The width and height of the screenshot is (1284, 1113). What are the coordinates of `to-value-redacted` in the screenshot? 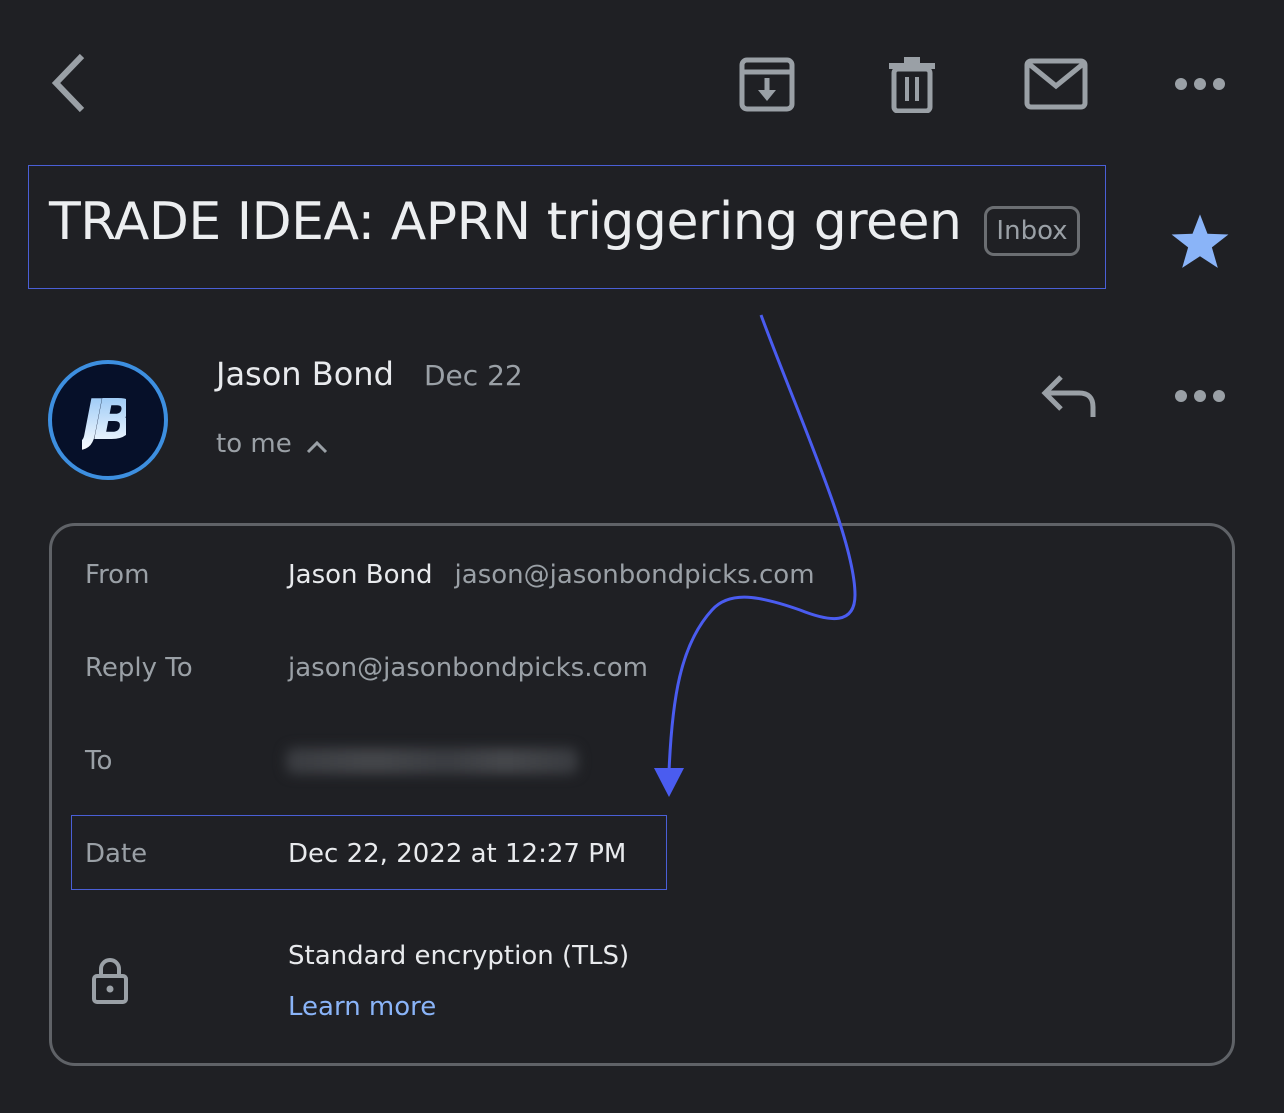 It's located at (432, 761).